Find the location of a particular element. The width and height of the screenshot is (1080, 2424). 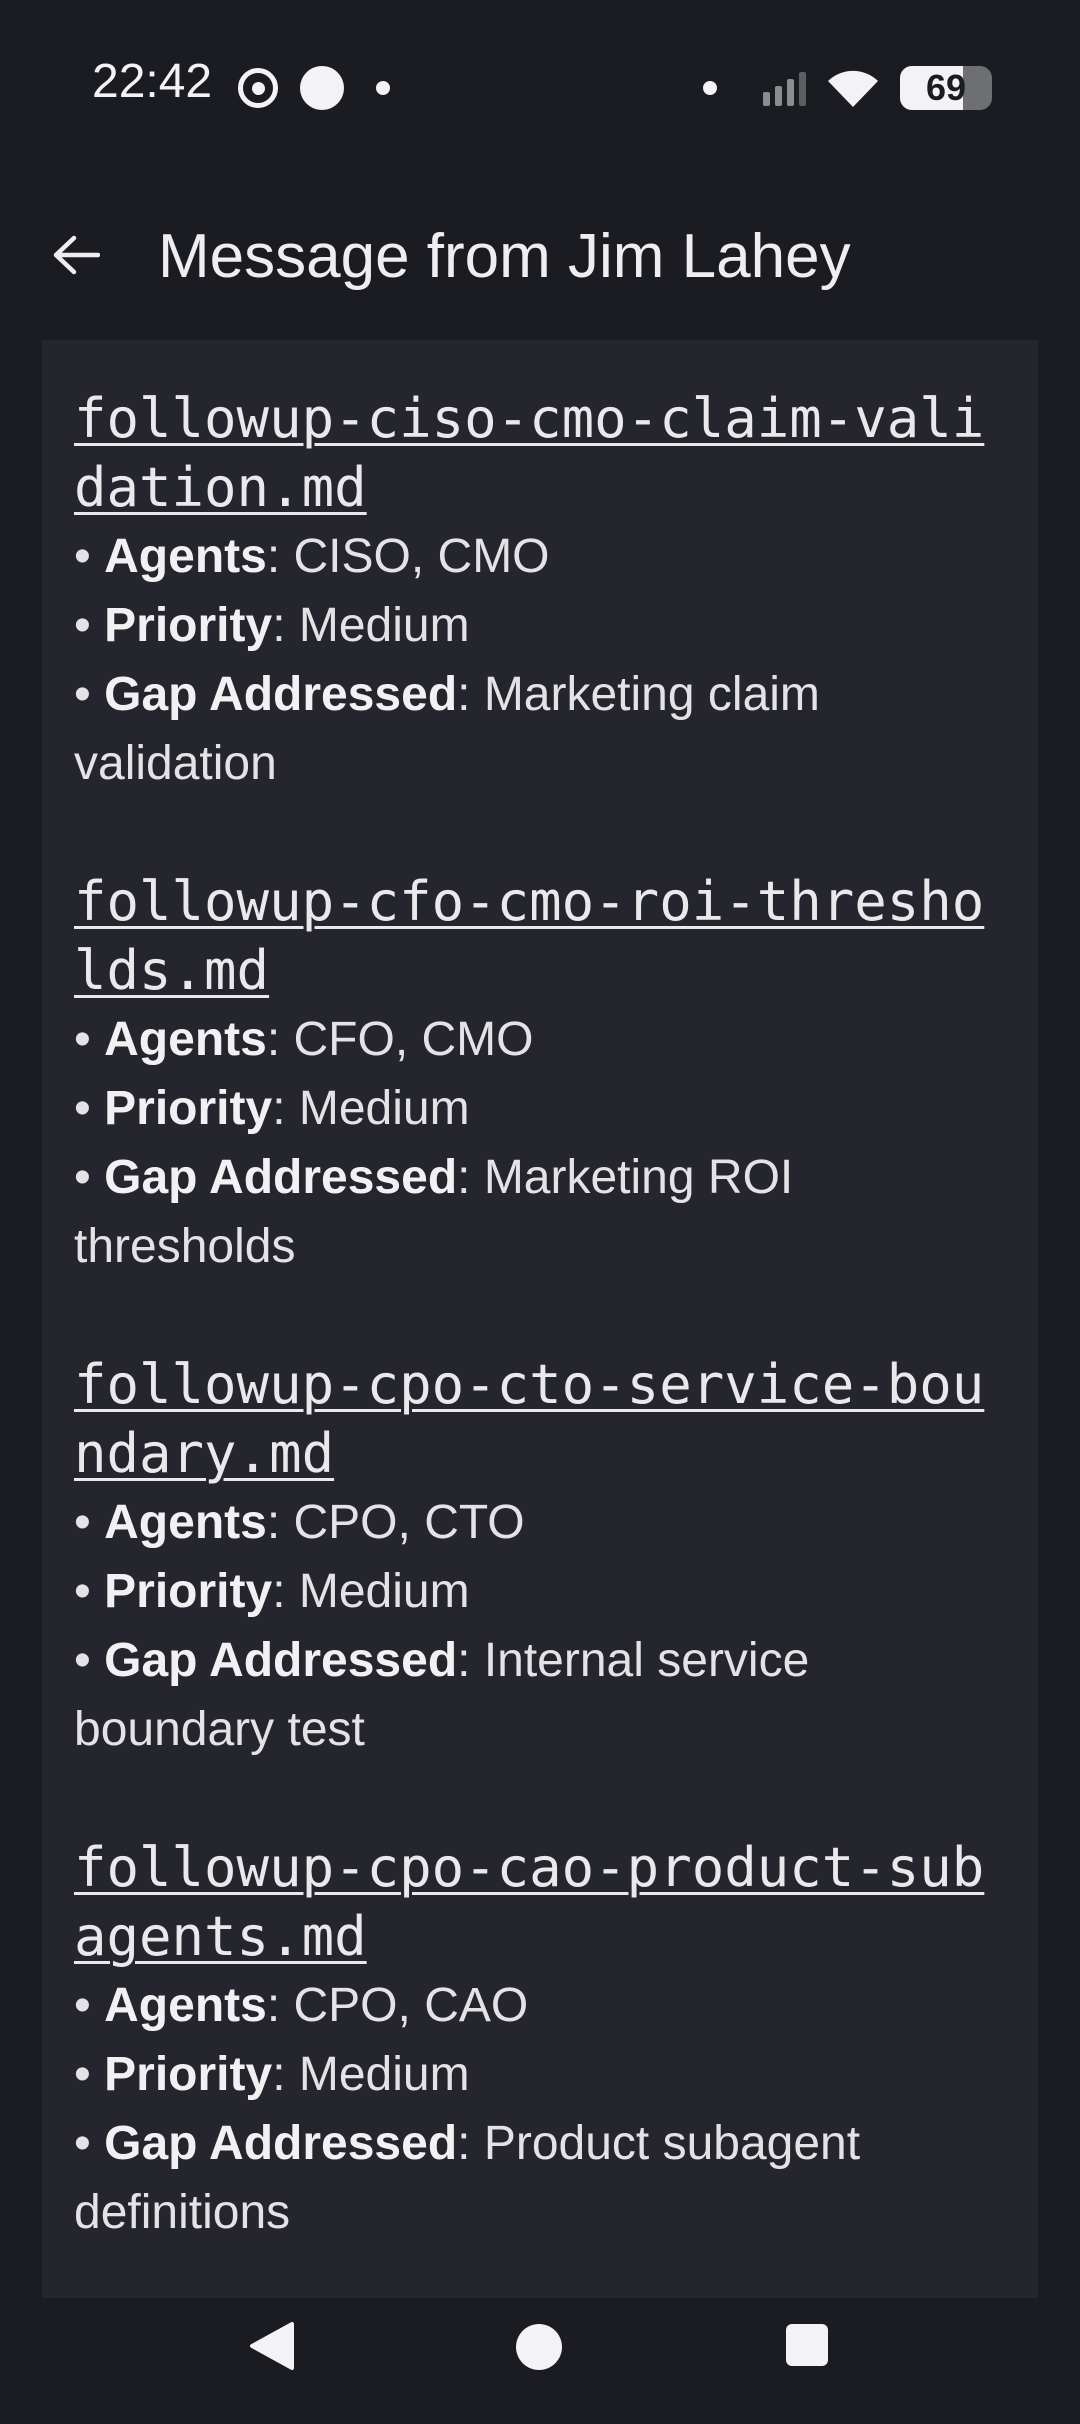

file-link: followup-cfo-cmo-roi-thresholds.md is located at coordinates (544, 936).